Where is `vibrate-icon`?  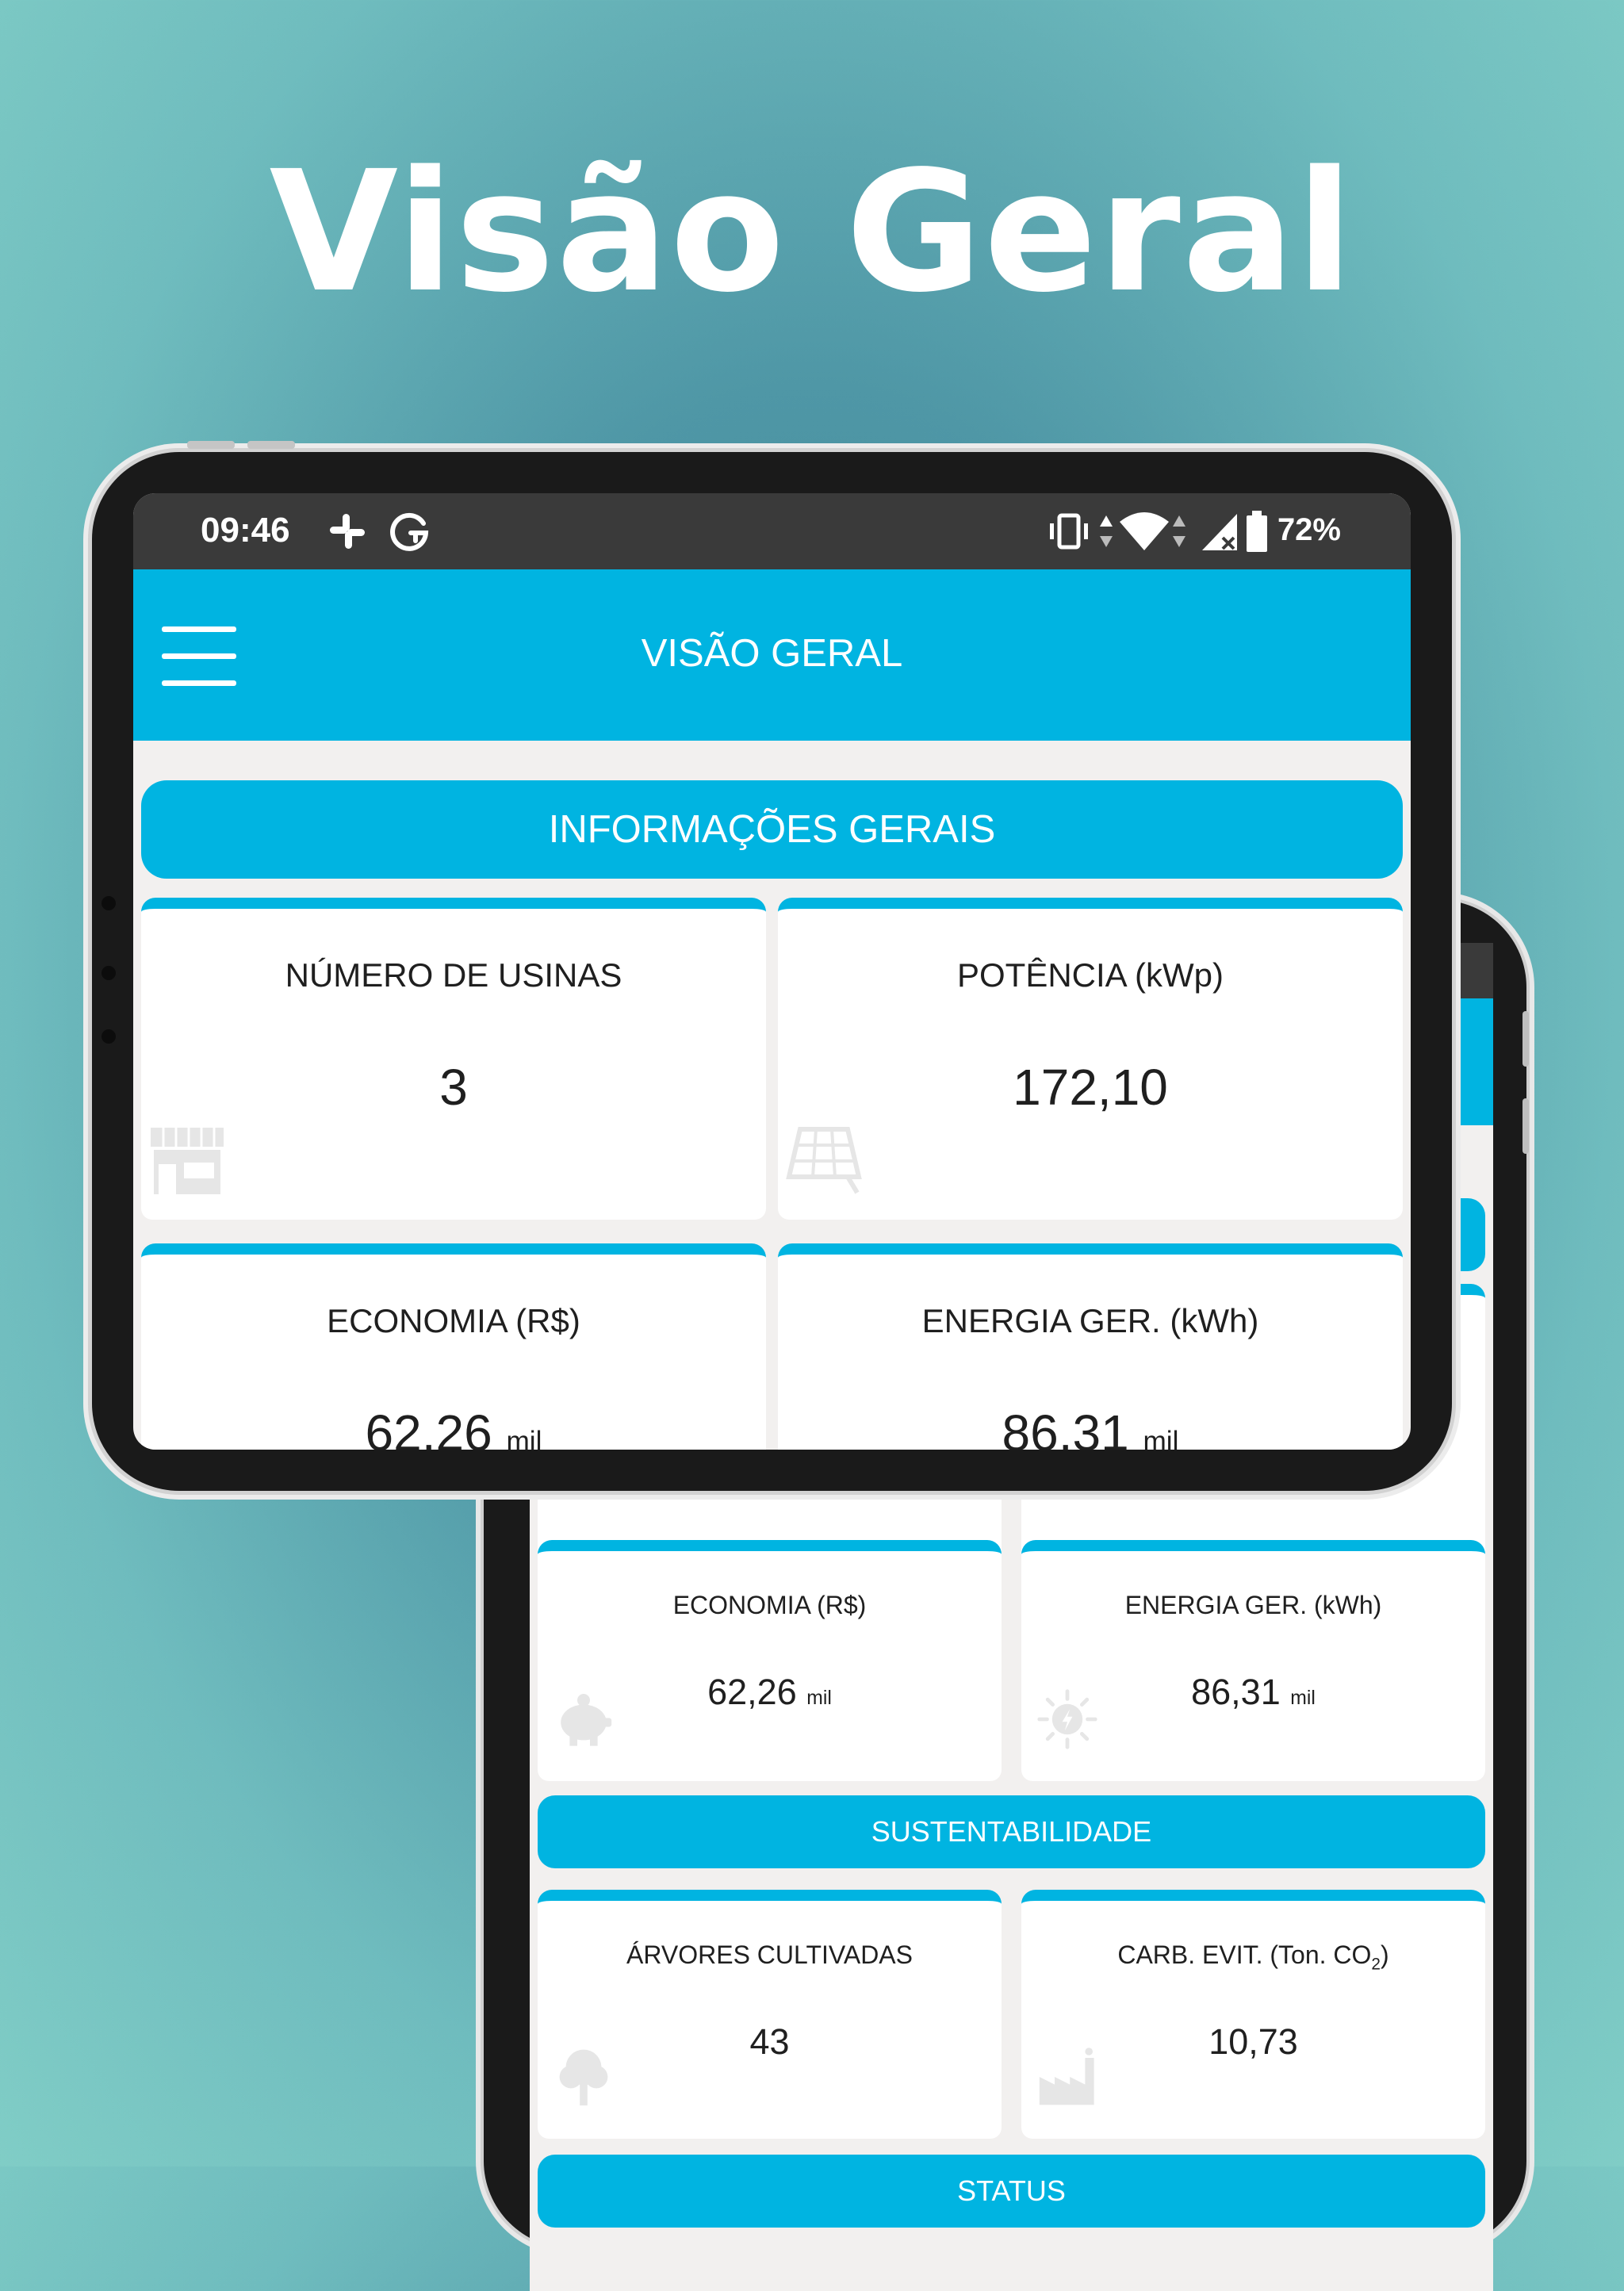
vibrate-icon is located at coordinates (1069, 531).